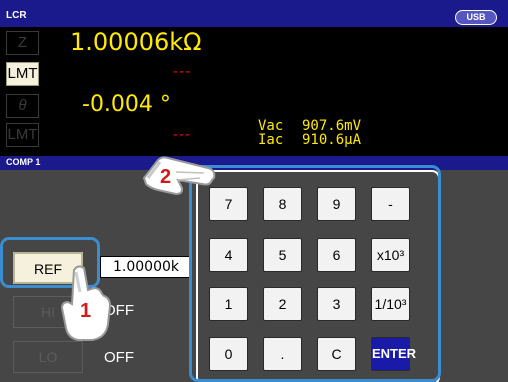 This screenshot has width=508, height=382. I want to click on step1-label: 1, so click(86, 311).